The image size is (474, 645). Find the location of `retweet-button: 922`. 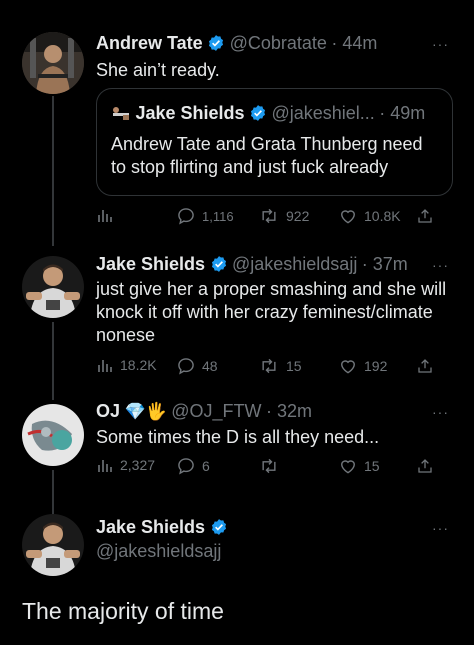

retweet-button: 922 is located at coordinates (283, 216).